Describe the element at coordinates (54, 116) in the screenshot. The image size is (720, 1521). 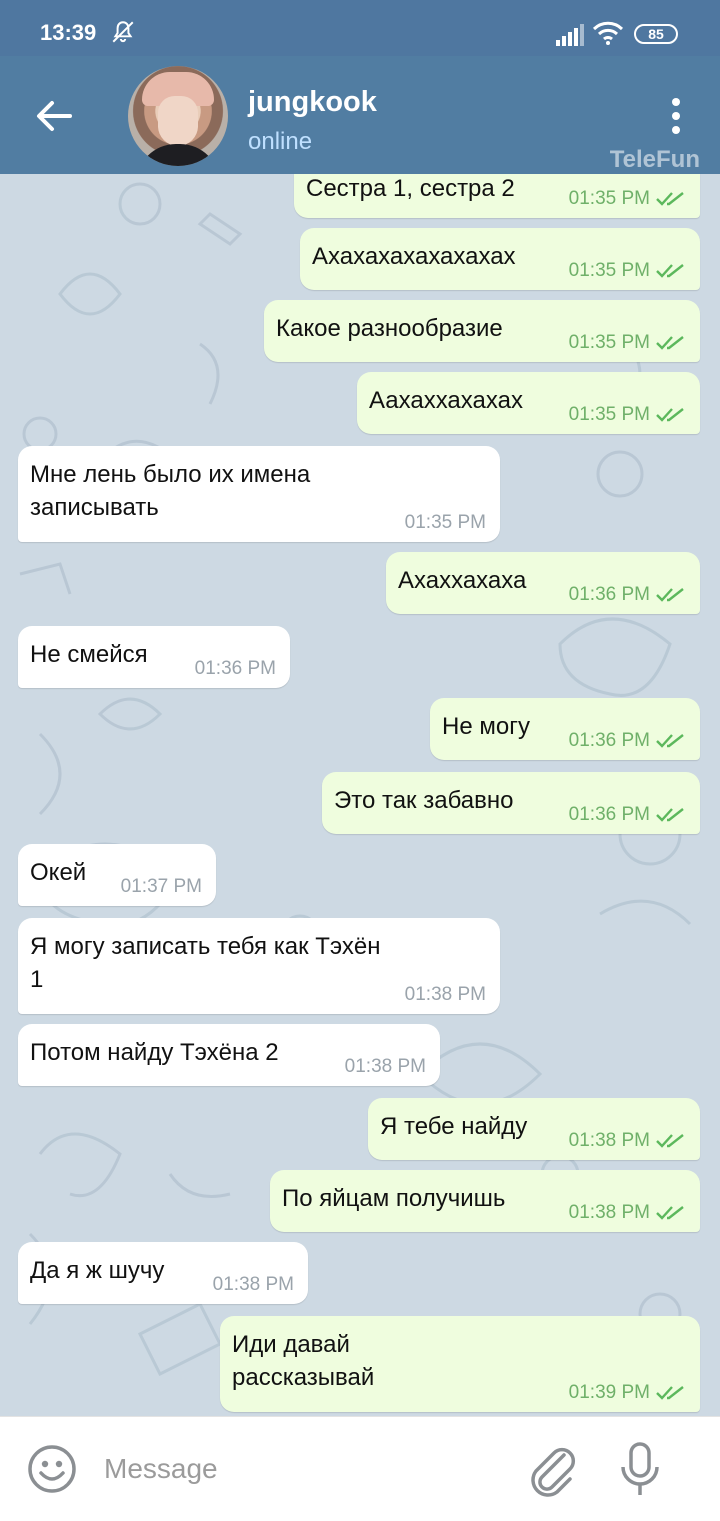
I see `back-arrow-icon` at that location.